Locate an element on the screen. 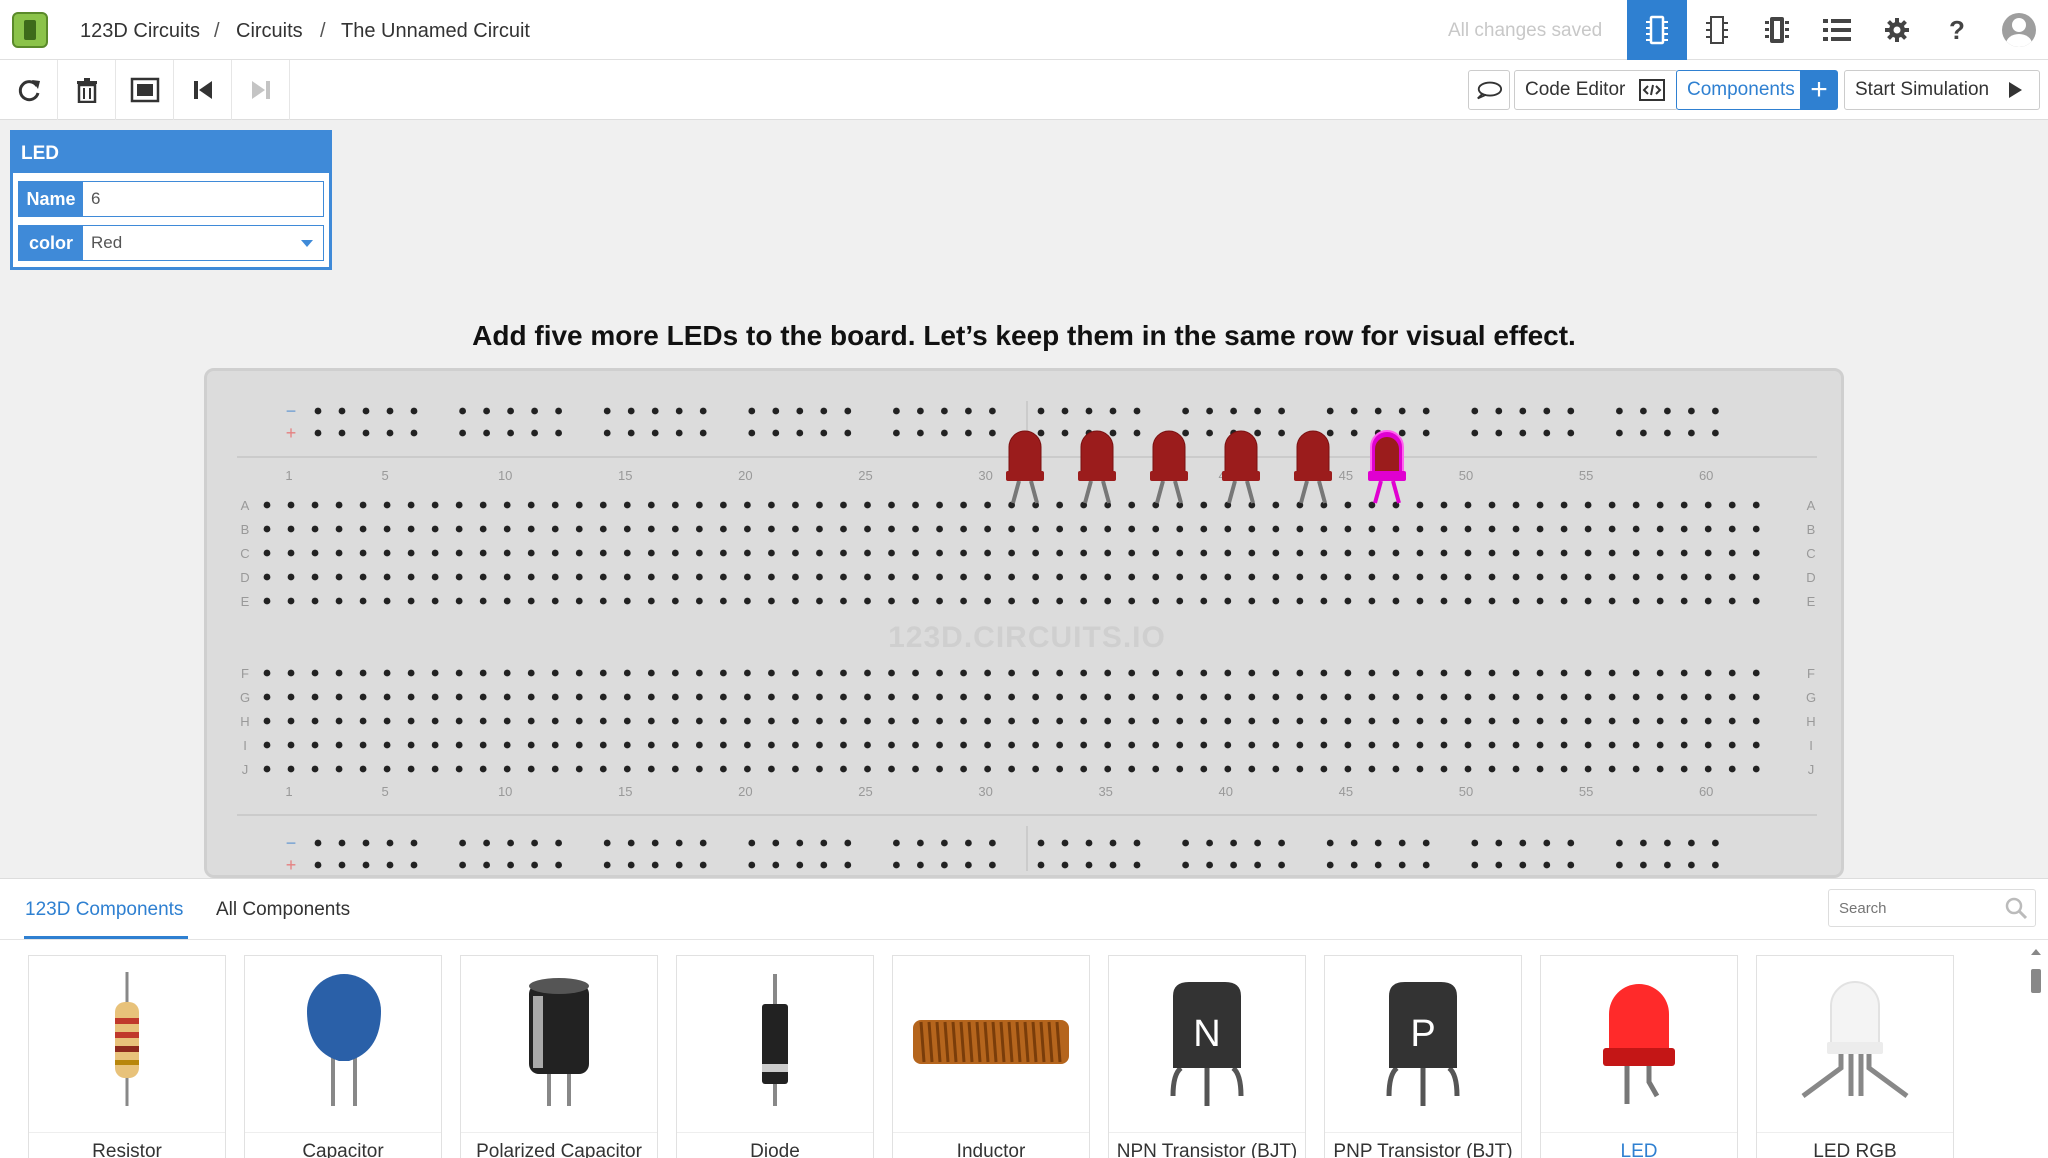  scroll-up-icon is located at coordinates (2036, 952).